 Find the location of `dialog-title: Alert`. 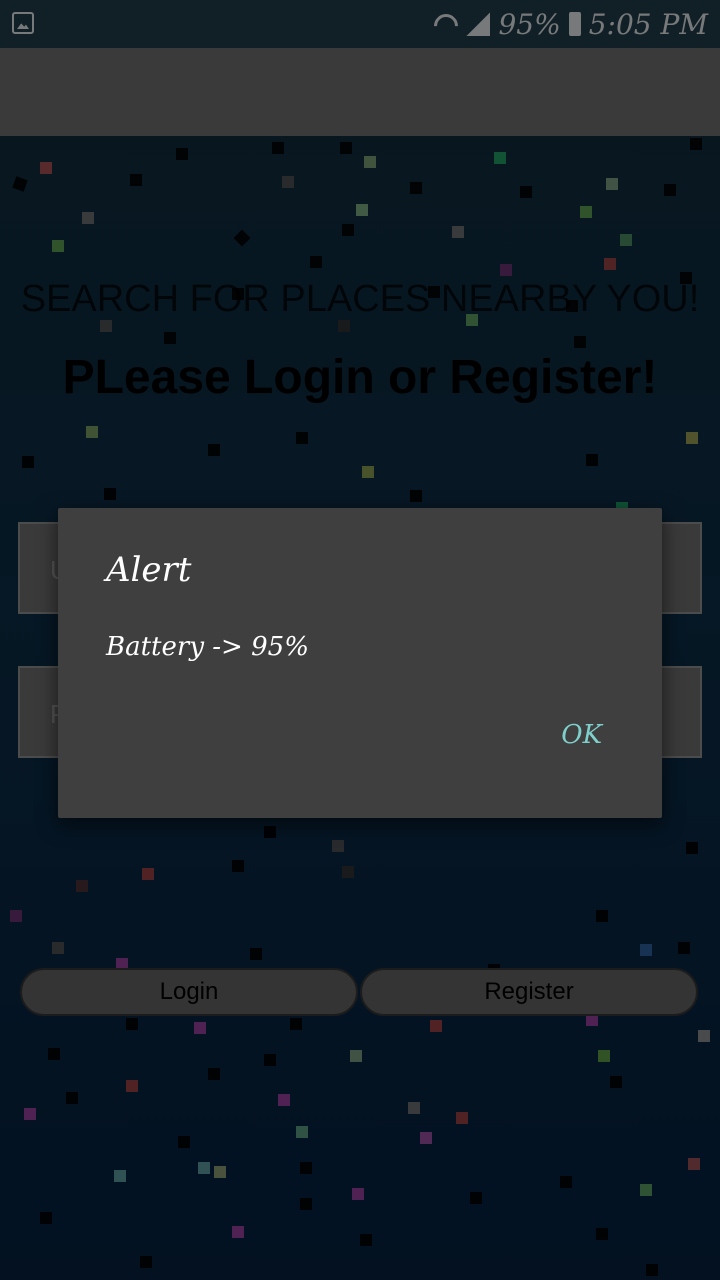

dialog-title: Alert is located at coordinates (149, 570).